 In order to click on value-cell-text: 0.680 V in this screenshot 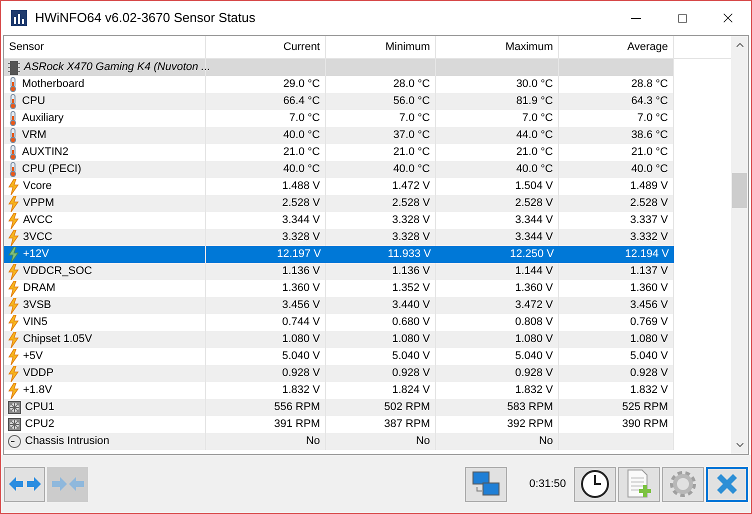, I will do `click(411, 322)`.